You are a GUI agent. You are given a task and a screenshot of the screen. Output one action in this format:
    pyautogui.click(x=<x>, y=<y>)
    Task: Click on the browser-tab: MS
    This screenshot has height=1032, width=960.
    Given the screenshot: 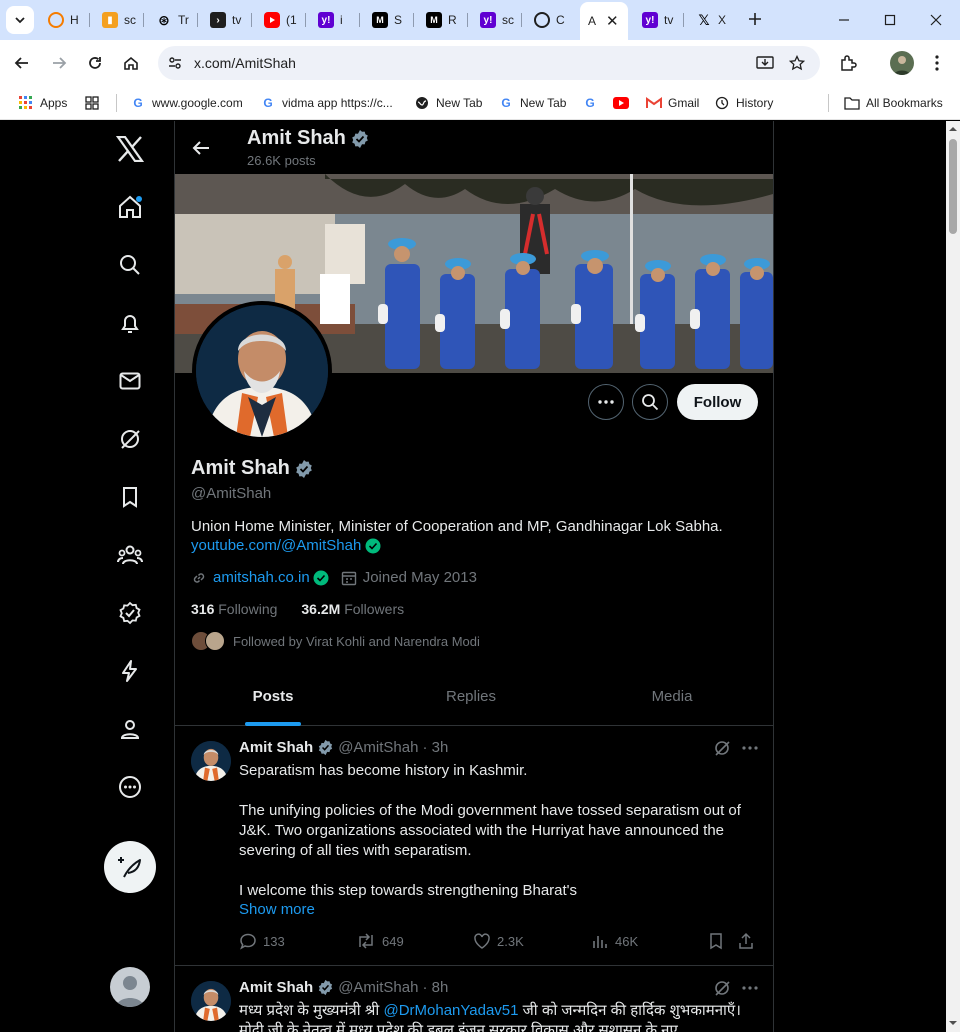 What is the action you would take?
    pyautogui.click(x=389, y=20)
    